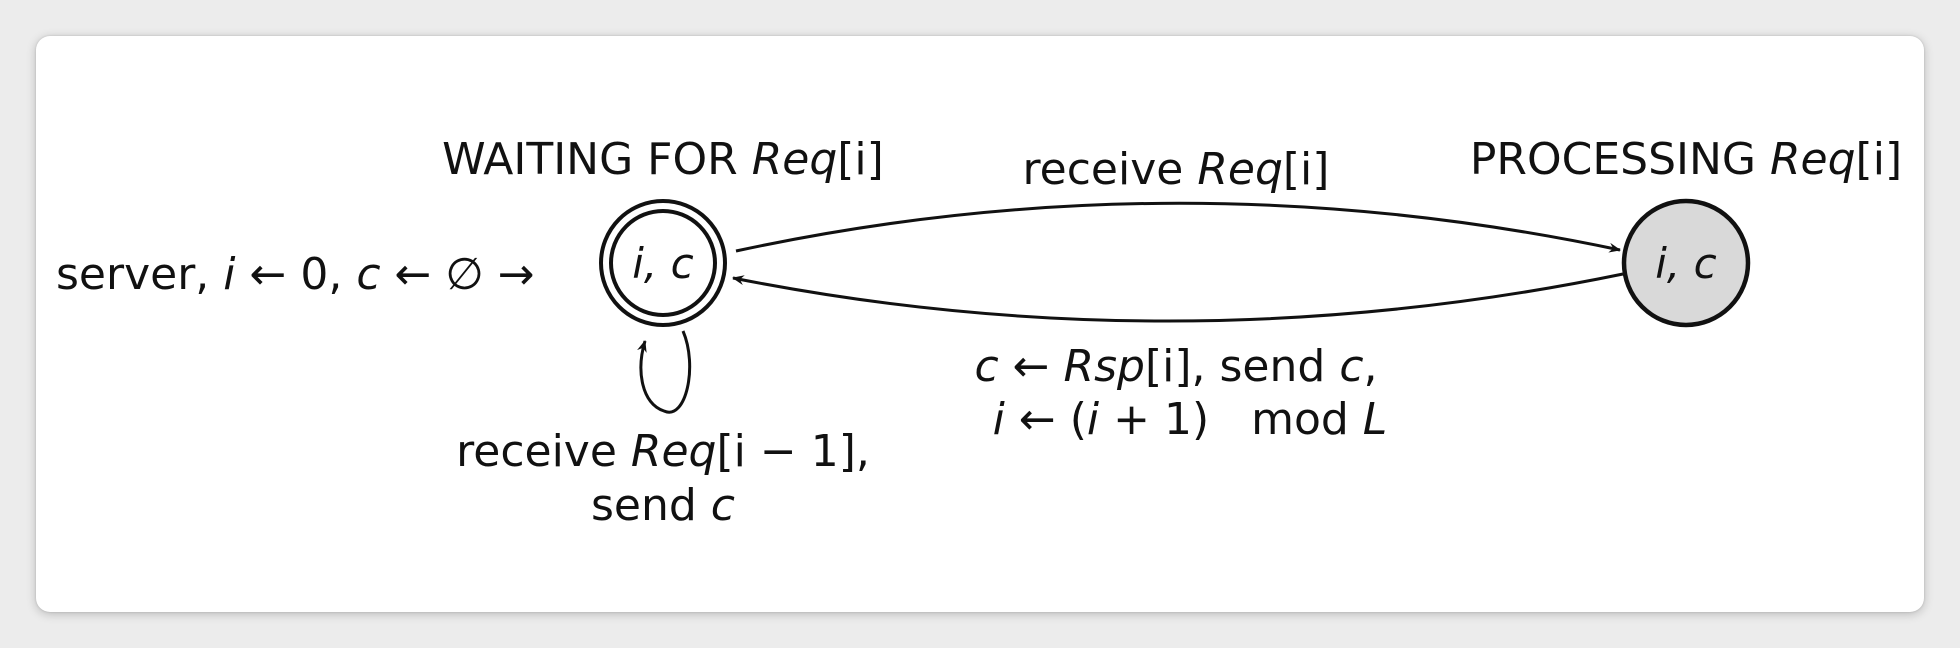 The height and width of the screenshot is (648, 1960). What do you see at coordinates (295, 274) in the screenshot?
I see `initial-transition-label: server, i ← 0, c ← ∅ →` at bounding box center [295, 274].